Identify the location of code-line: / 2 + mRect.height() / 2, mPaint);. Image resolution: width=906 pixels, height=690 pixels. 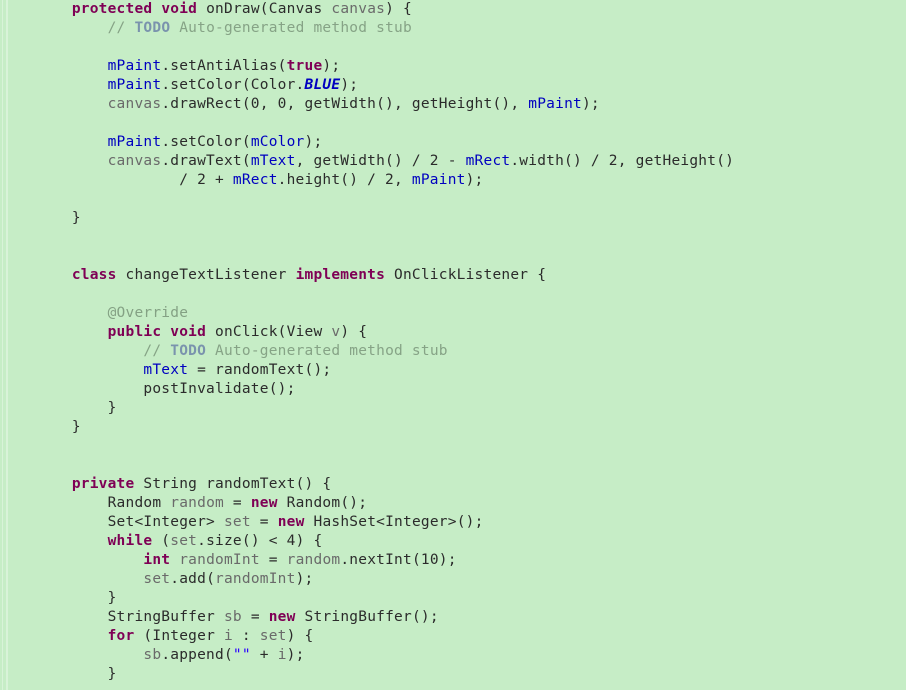
(367, 180).